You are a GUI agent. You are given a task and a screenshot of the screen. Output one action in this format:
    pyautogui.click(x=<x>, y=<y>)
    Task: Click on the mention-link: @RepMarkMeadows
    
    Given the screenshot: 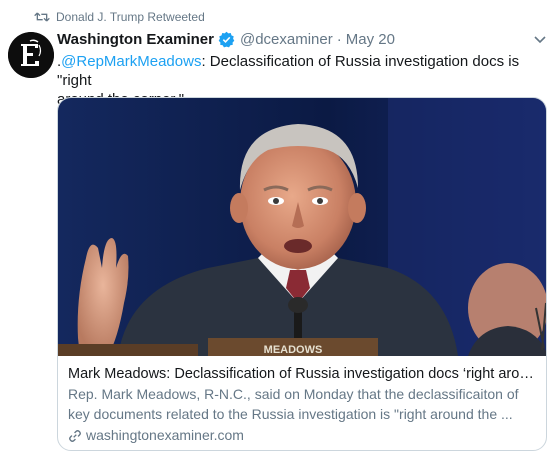 What is the action you would take?
    pyautogui.click(x=131, y=61)
    